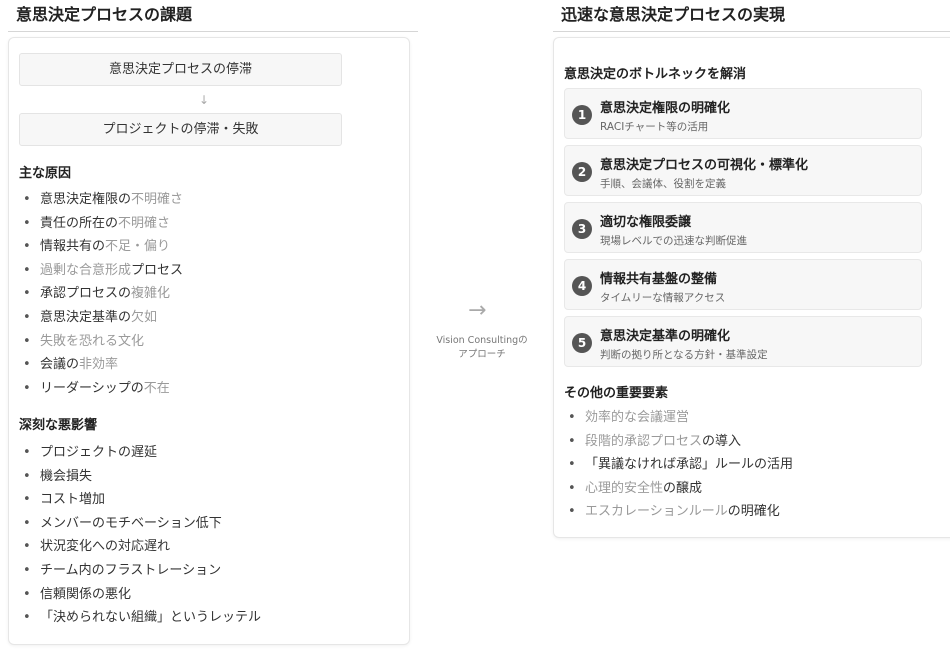 Image resolution: width=950 pixels, height=658 pixels. I want to click on list-item: 段階的承認プロセスの導入, so click(680, 442).